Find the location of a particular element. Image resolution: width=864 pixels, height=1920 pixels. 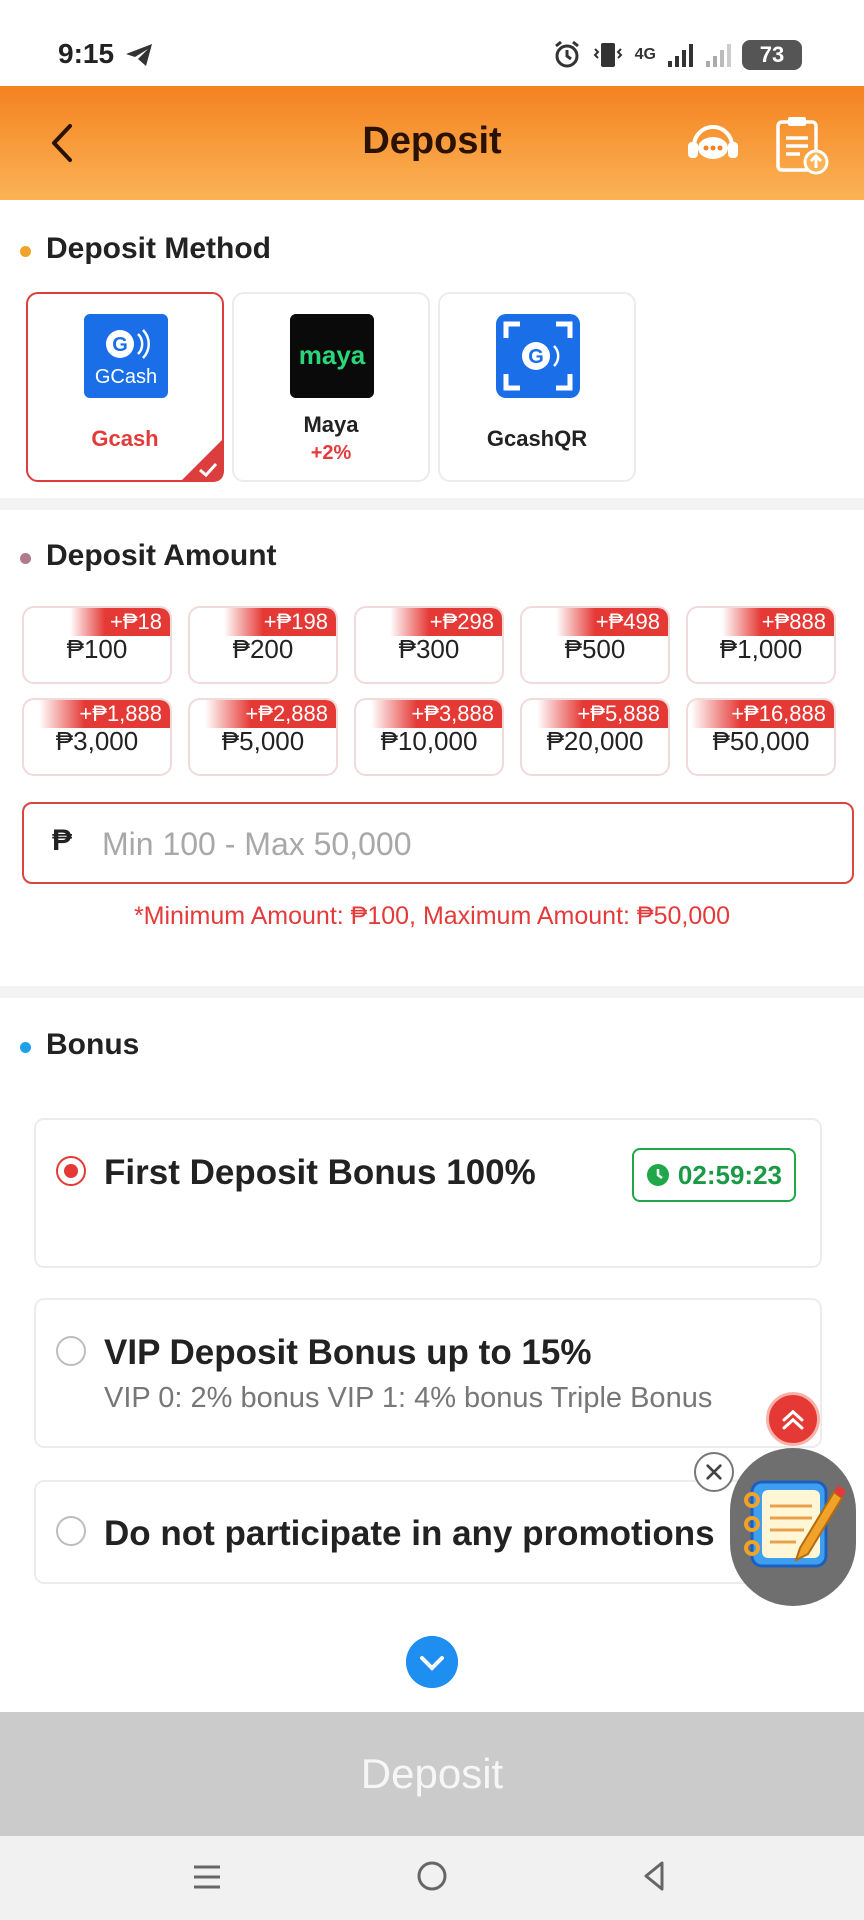

maya-logo-text: maya is located at coordinates (332, 355).